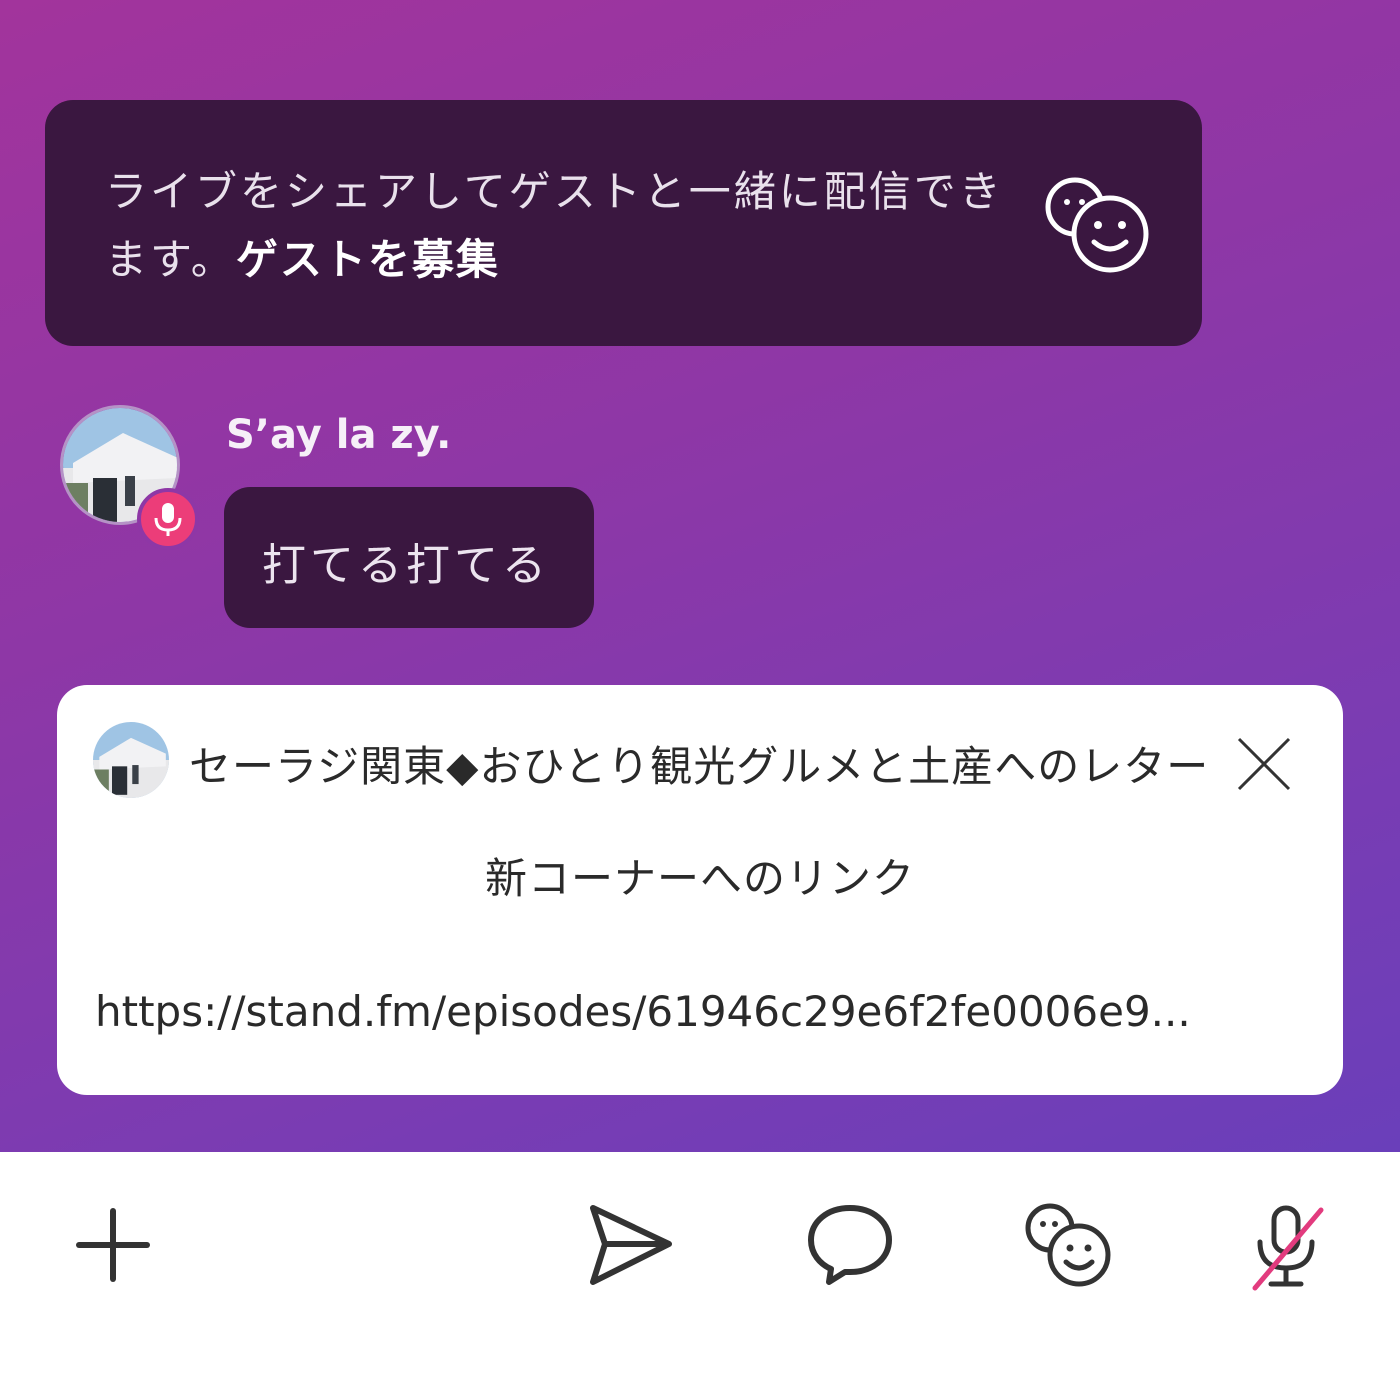  What do you see at coordinates (631, 1245) in the screenshot?
I see `send-icon` at bounding box center [631, 1245].